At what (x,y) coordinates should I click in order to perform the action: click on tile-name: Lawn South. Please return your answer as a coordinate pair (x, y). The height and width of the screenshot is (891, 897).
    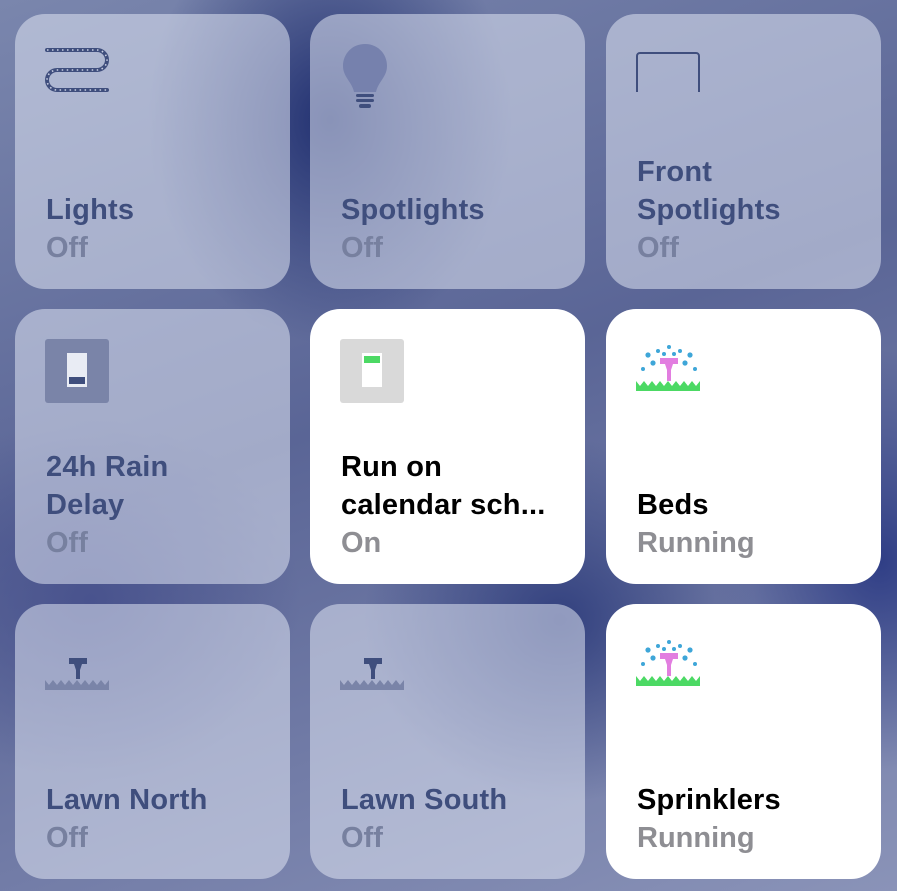
    Looking at the image, I should click on (424, 800).